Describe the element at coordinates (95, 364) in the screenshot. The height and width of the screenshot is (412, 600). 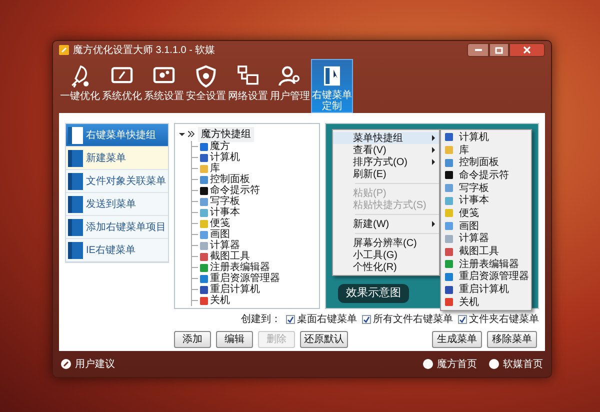
I see `feedback-link: 用户建议` at that location.